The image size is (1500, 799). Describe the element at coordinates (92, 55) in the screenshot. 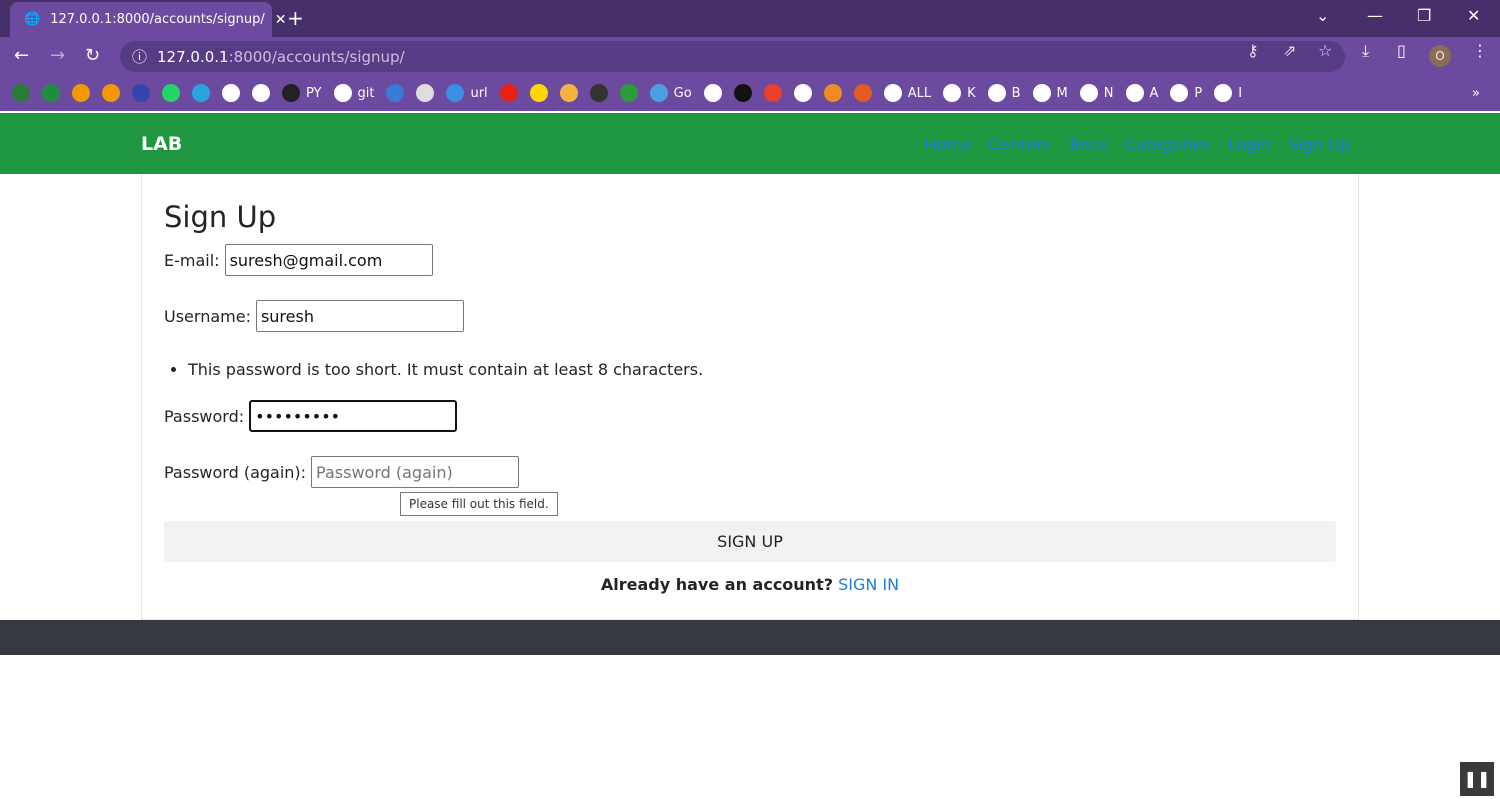

I see `reload-icon: ↻` at that location.